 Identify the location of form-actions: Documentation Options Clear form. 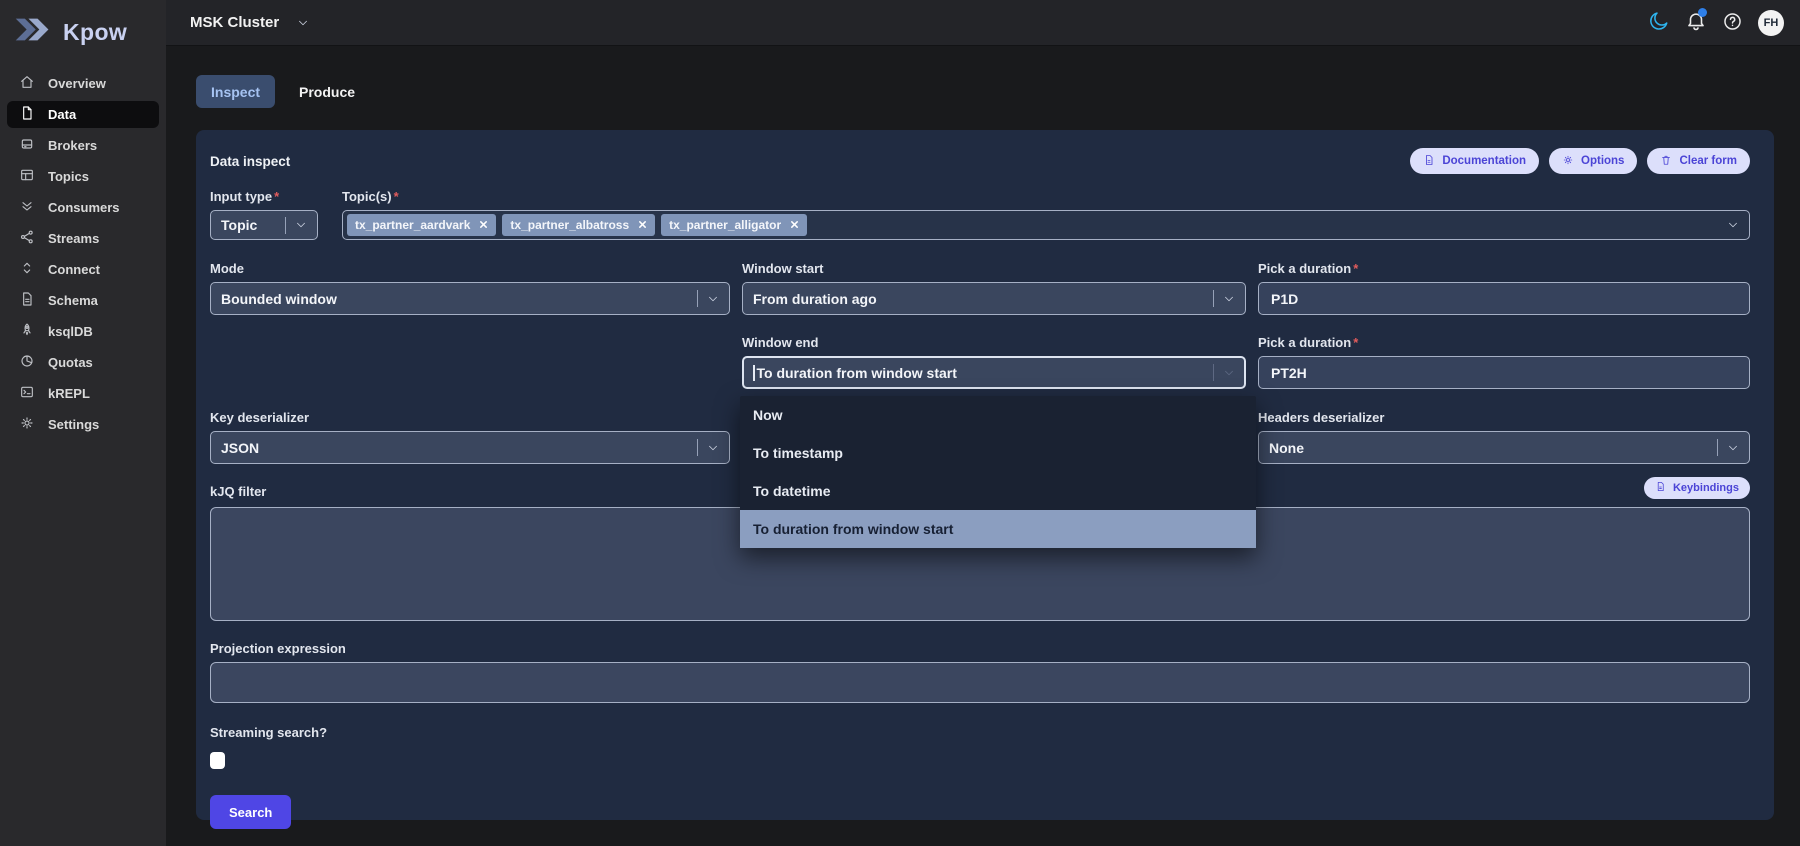
(1580, 161).